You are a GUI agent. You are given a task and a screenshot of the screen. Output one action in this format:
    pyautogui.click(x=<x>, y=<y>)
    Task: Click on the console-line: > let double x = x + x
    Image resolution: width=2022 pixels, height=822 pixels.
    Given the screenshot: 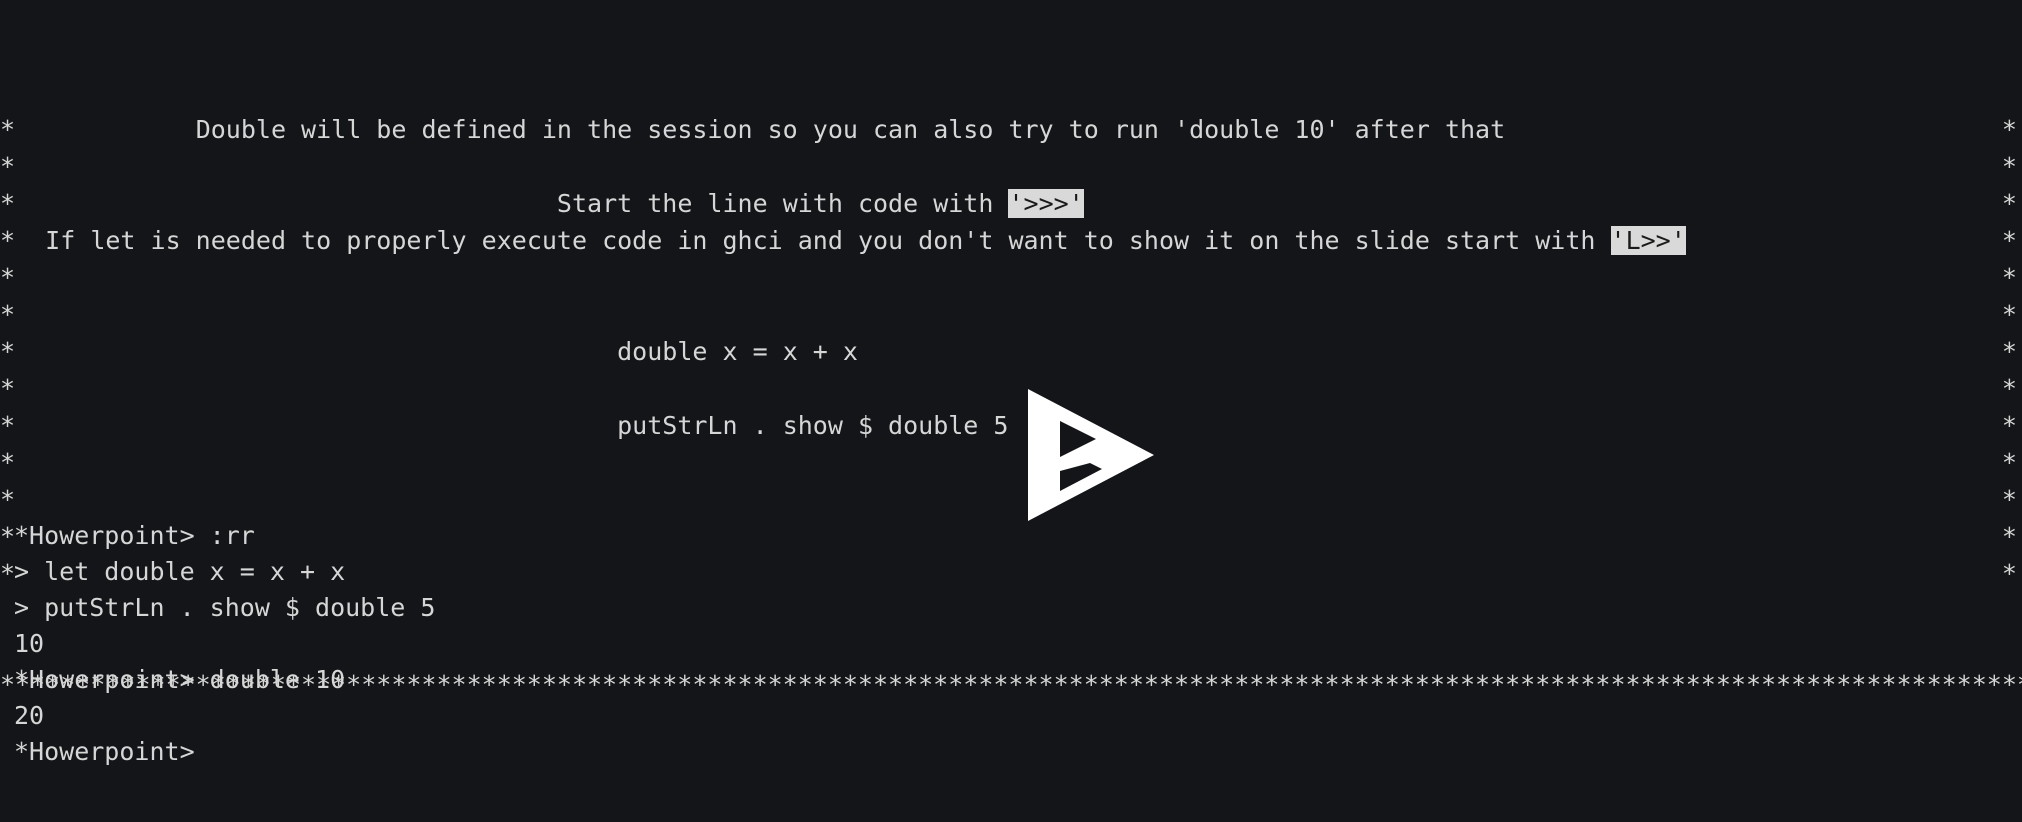 What is the action you would take?
    pyautogui.click(x=180, y=571)
    